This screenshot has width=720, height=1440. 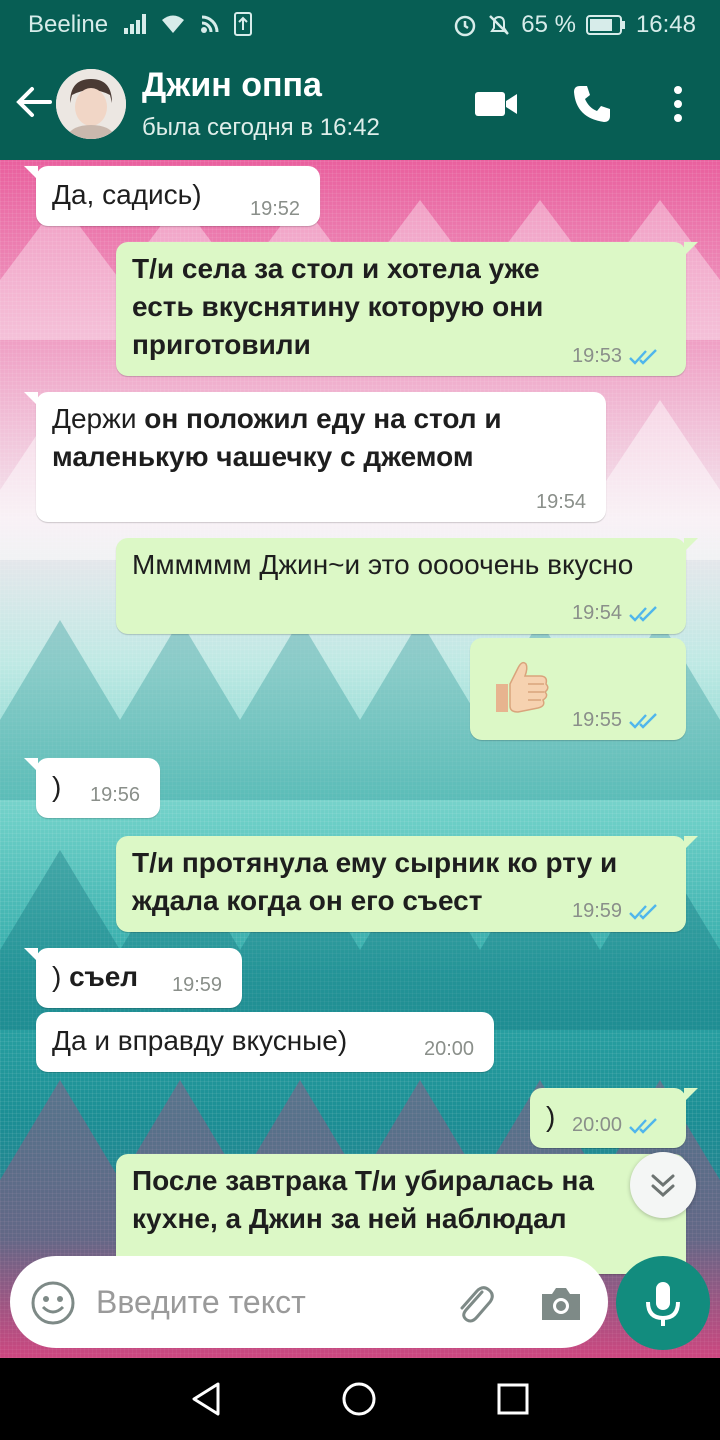 What do you see at coordinates (678, 104) in the screenshot?
I see `more-options-icon` at bounding box center [678, 104].